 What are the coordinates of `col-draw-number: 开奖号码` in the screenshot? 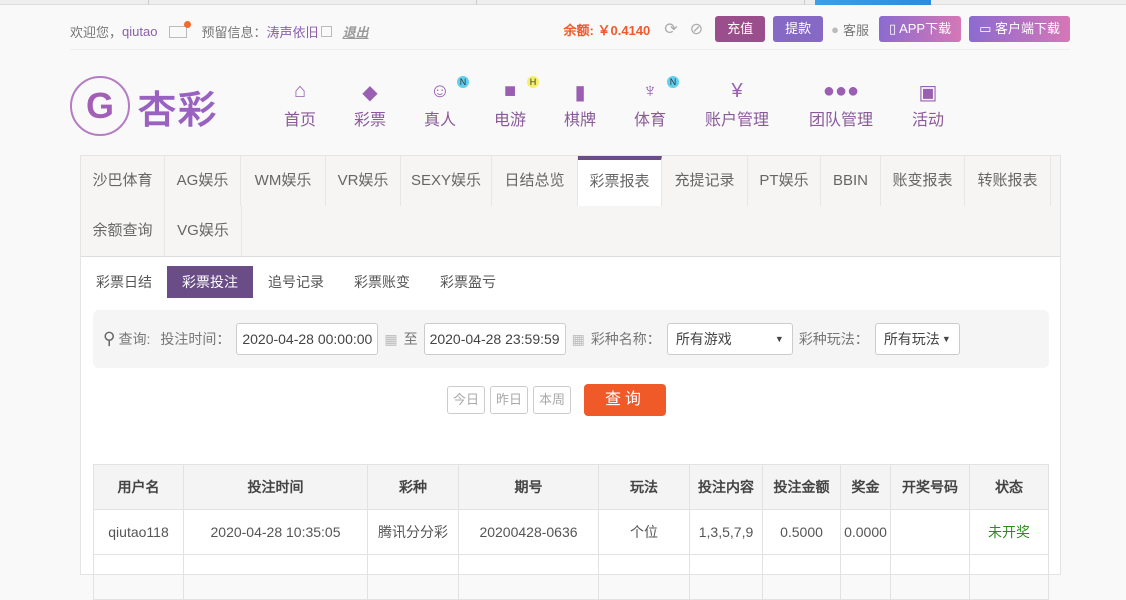 It's located at (930, 487).